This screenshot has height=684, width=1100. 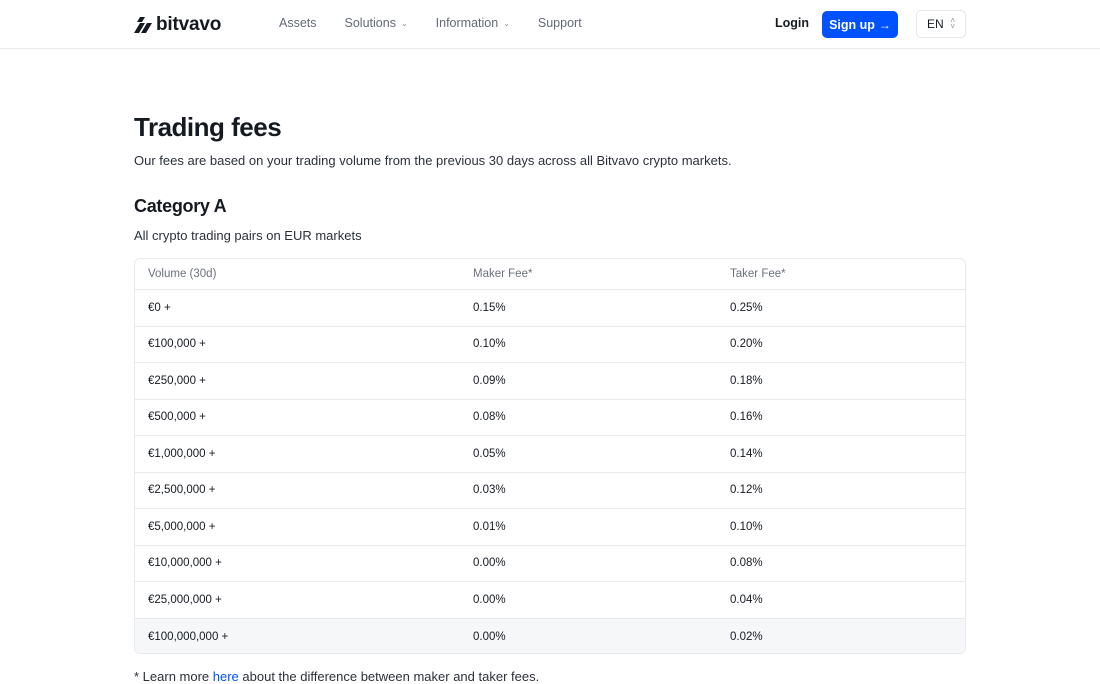 I want to click on volume-cell: €100,000 +, so click(x=177, y=344).